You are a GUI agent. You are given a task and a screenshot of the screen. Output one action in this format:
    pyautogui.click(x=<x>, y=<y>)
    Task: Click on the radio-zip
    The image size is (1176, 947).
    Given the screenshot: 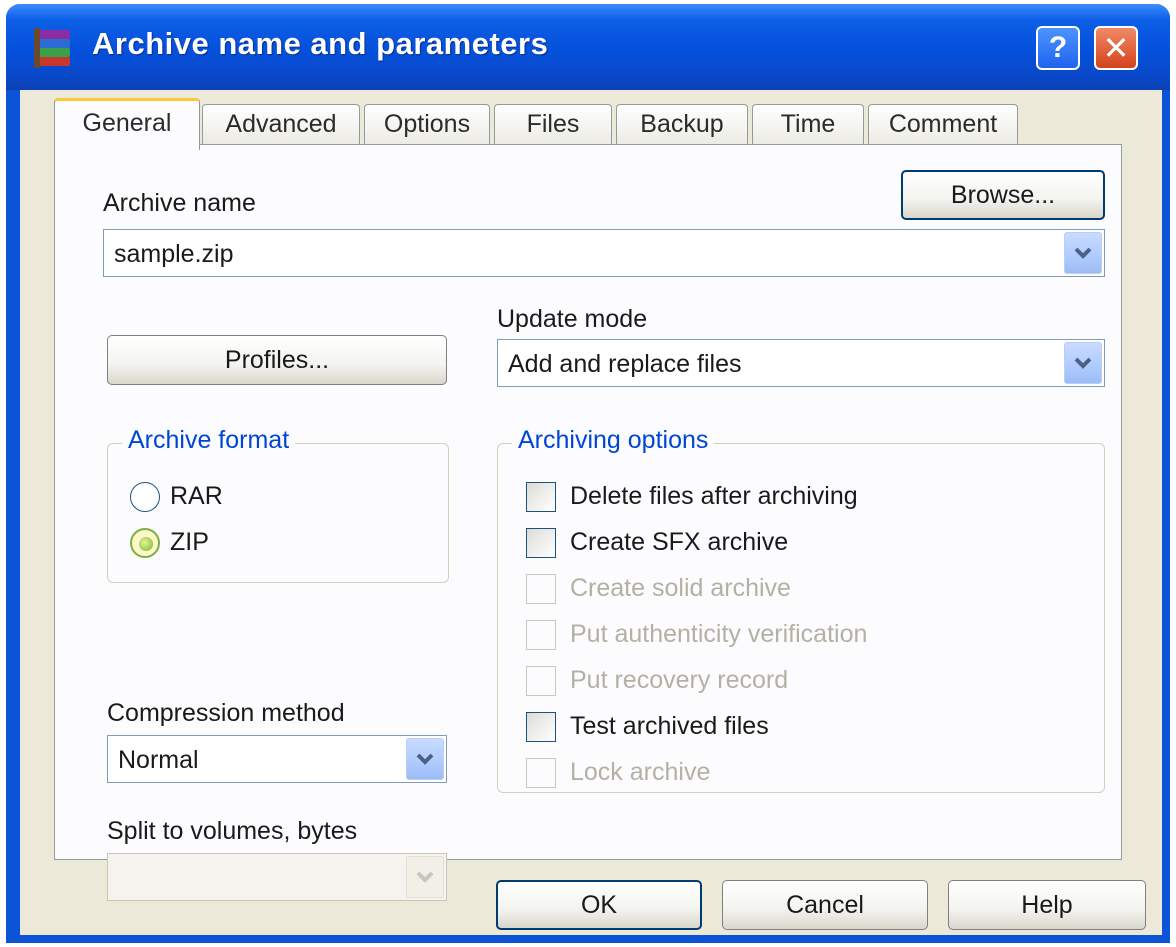 What is the action you would take?
    pyautogui.click(x=145, y=543)
    